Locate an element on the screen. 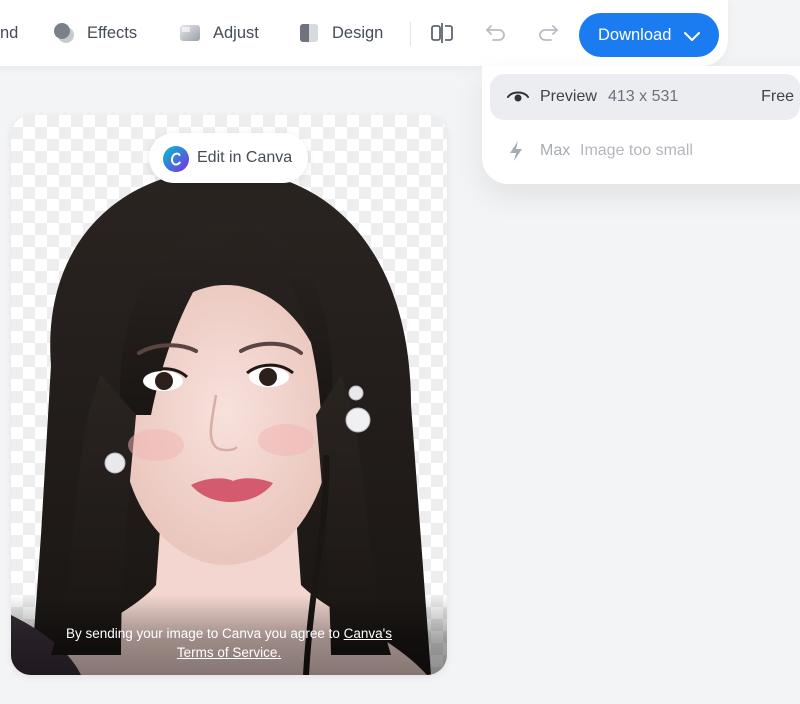 This screenshot has height=704, width=800. compare-button is located at coordinates (442, 35).